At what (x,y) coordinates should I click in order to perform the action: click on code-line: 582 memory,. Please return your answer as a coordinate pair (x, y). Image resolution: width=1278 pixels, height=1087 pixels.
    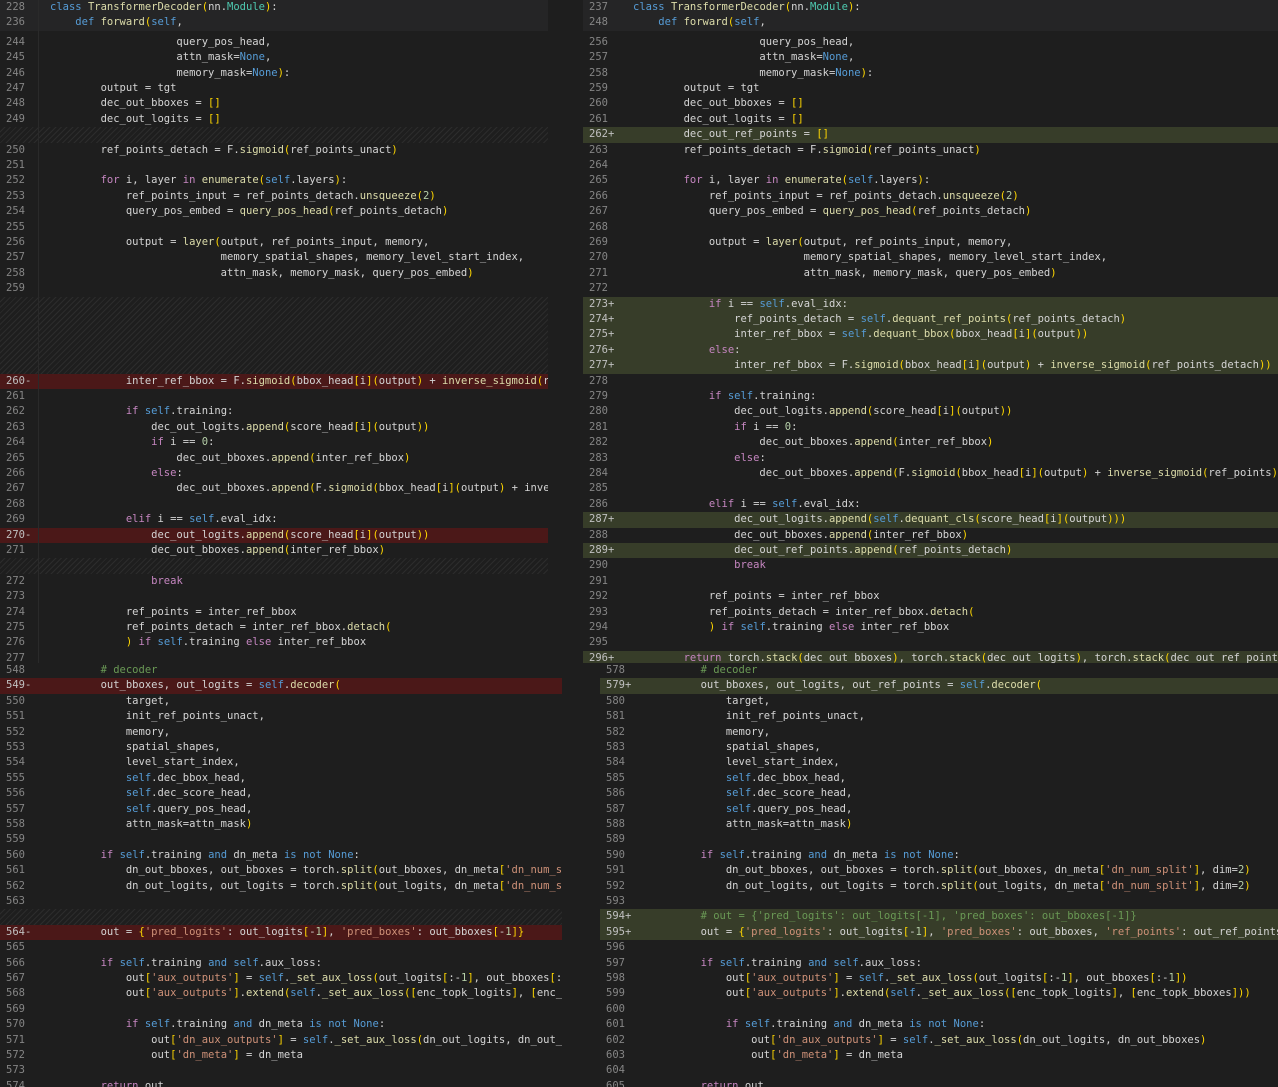
    Looking at the image, I should click on (939, 732).